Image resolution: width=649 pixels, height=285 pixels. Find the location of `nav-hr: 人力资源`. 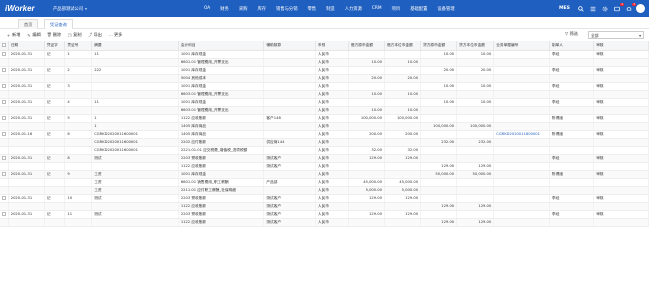

nav-hr: 人力资源 is located at coordinates (353, 9).